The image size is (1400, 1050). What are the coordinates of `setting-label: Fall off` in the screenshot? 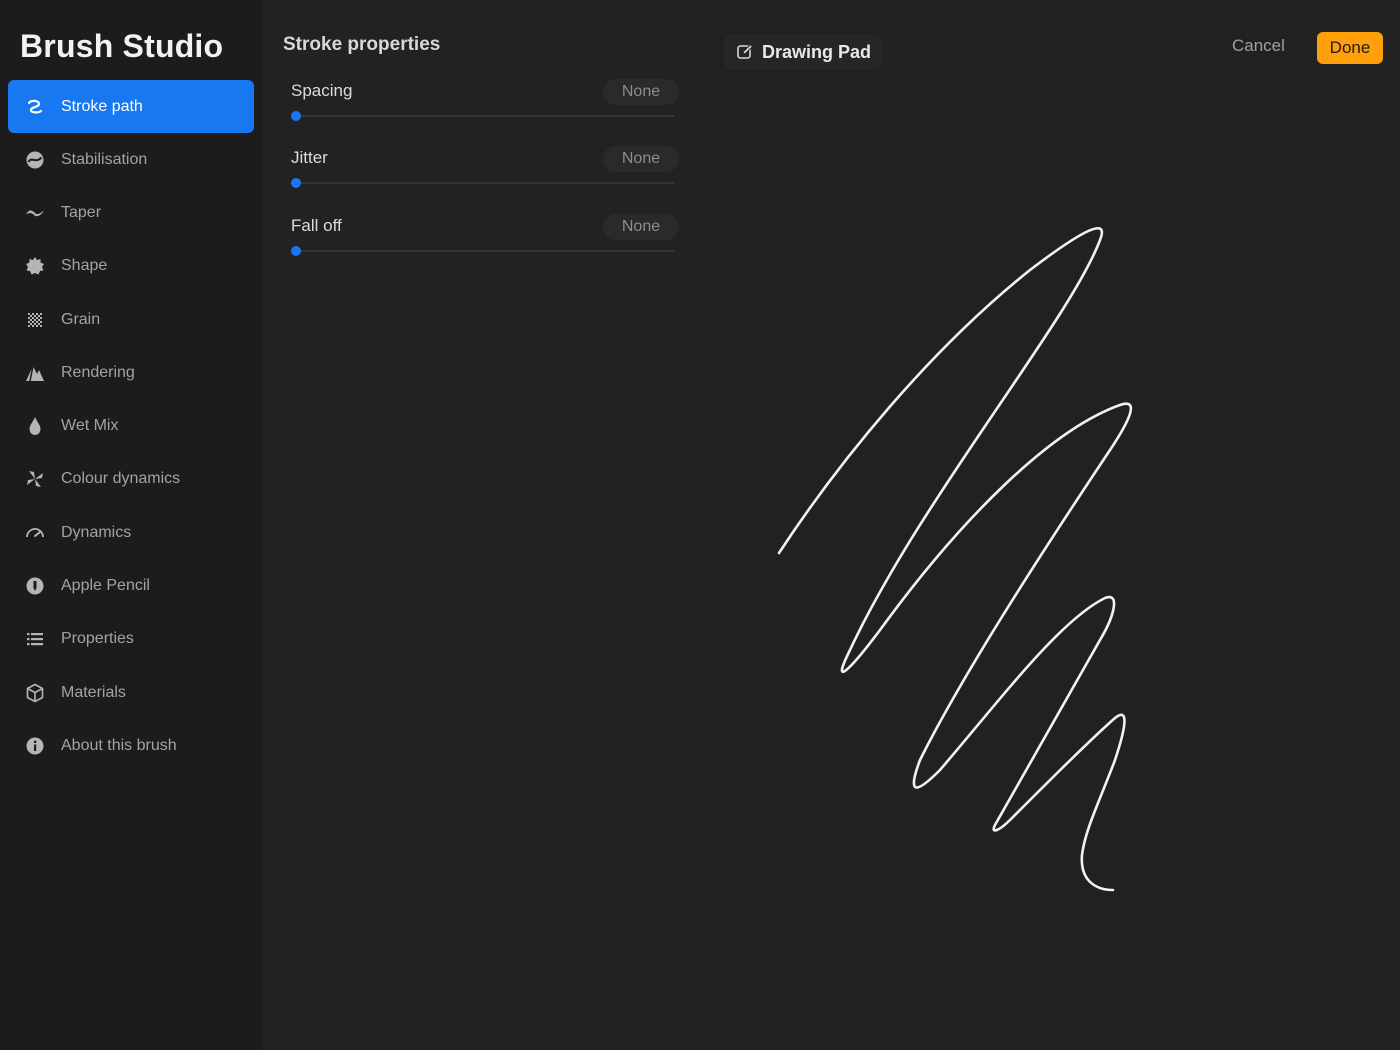 It's located at (316, 225).